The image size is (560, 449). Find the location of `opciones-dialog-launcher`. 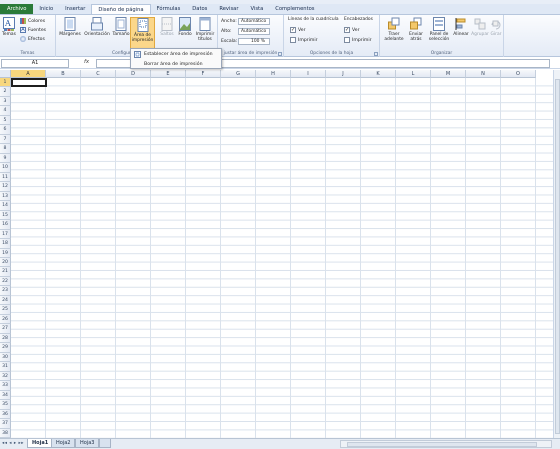

opciones-dialog-launcher is located at coordinates (376, 54).